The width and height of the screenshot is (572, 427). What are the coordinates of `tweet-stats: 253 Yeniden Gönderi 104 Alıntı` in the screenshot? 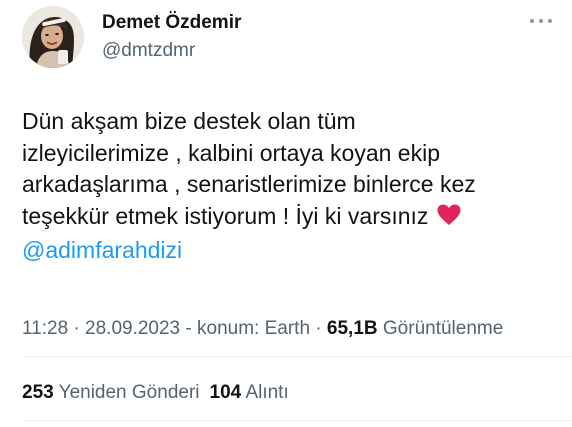 It's located at (155, 393).